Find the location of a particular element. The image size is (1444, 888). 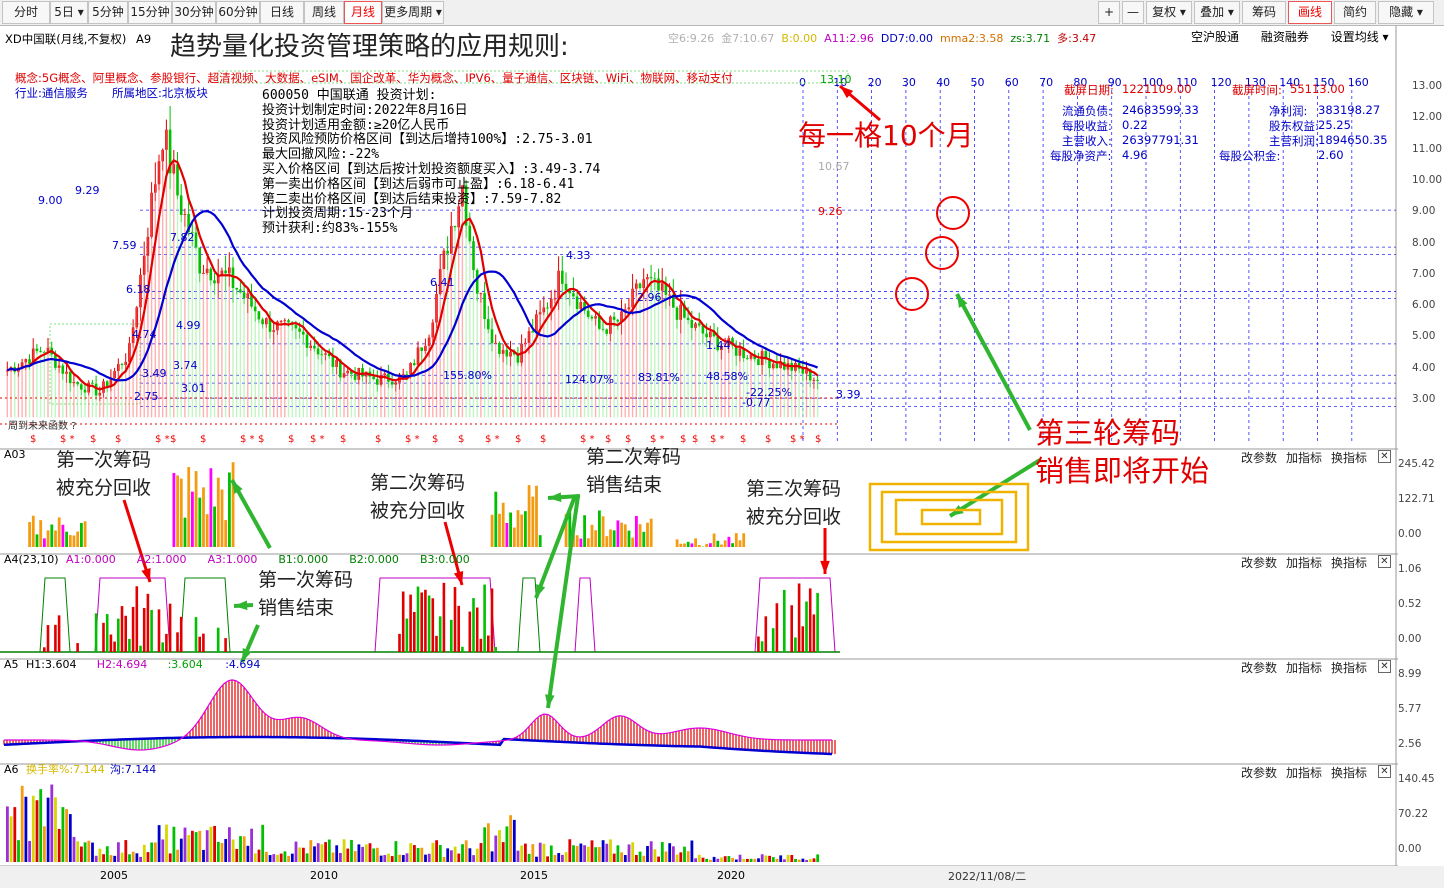

period-tab-4: 30分钟 is located at coordinates (194, 12).